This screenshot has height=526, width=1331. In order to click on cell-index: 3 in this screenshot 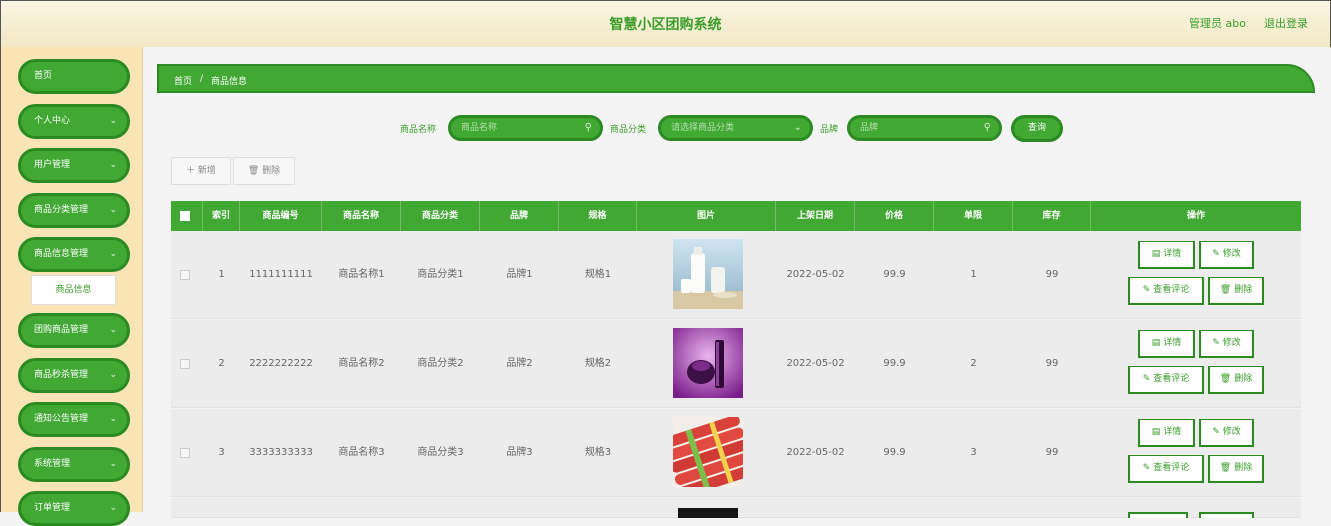, I will do `click(221, 452)`.